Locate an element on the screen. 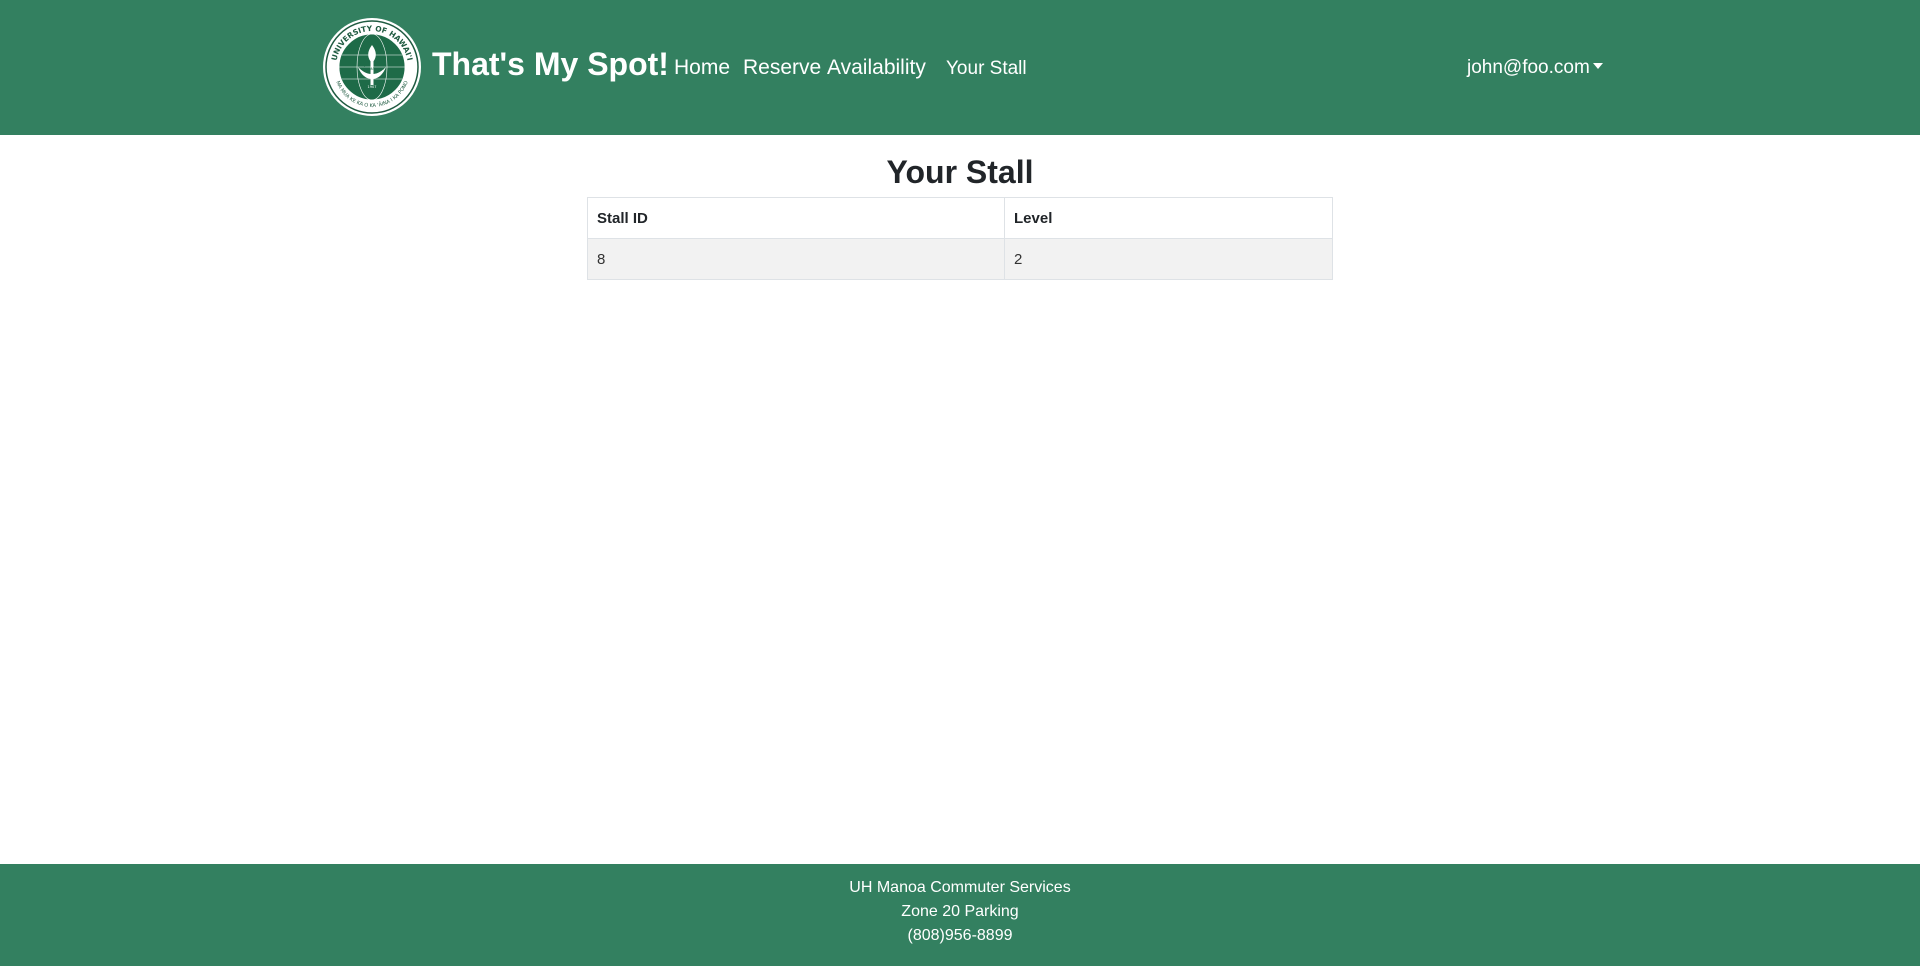  user-email: john@foo.com is located at coordinates (1528, 67).